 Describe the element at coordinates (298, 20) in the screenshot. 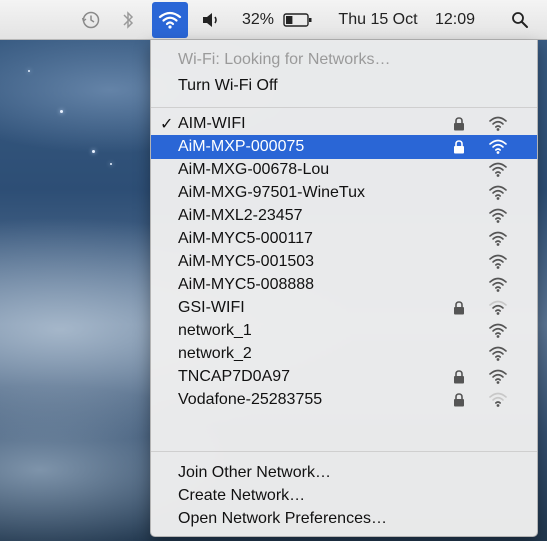

I see `battery-icon` at that location.